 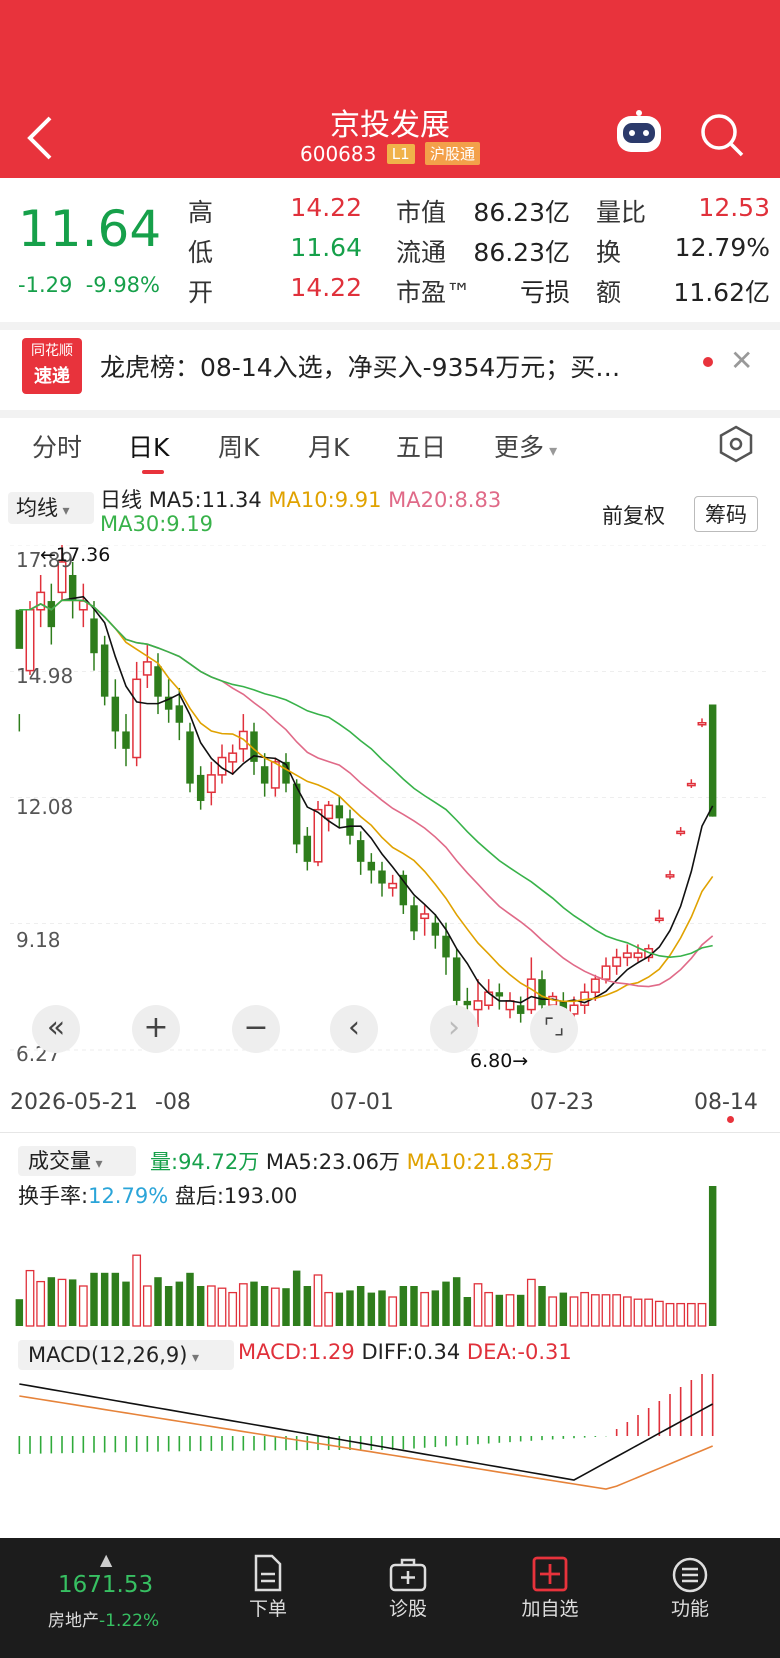 I want to click on sector-index: 房地产-1.22%, so click(x=103, y=1618).